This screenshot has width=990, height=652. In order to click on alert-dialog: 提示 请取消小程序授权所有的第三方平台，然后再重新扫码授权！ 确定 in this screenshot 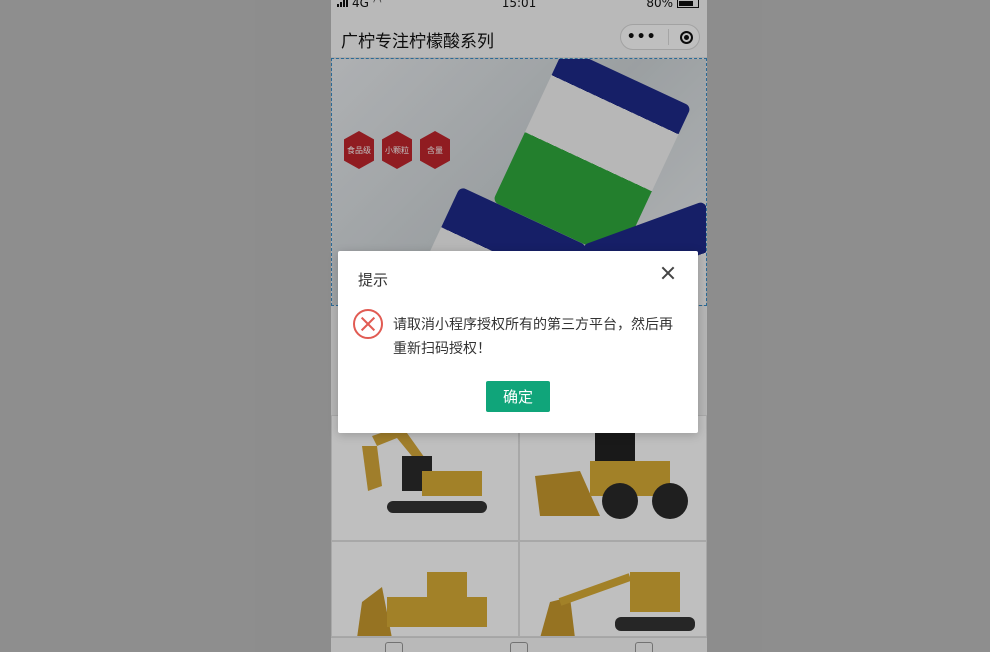, I will do `click(518, 342)`.